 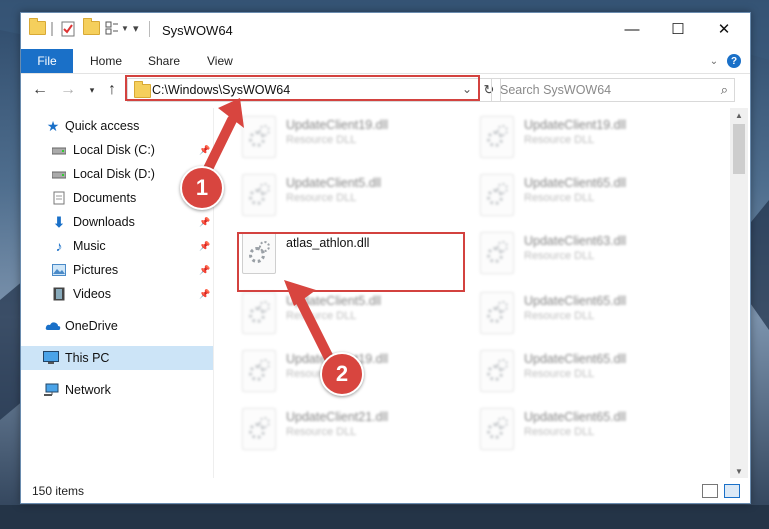 What do you see at coordinates (164, 61) in the screenshot?
I see `tab-share: Share` at bounding box center [164, 61].